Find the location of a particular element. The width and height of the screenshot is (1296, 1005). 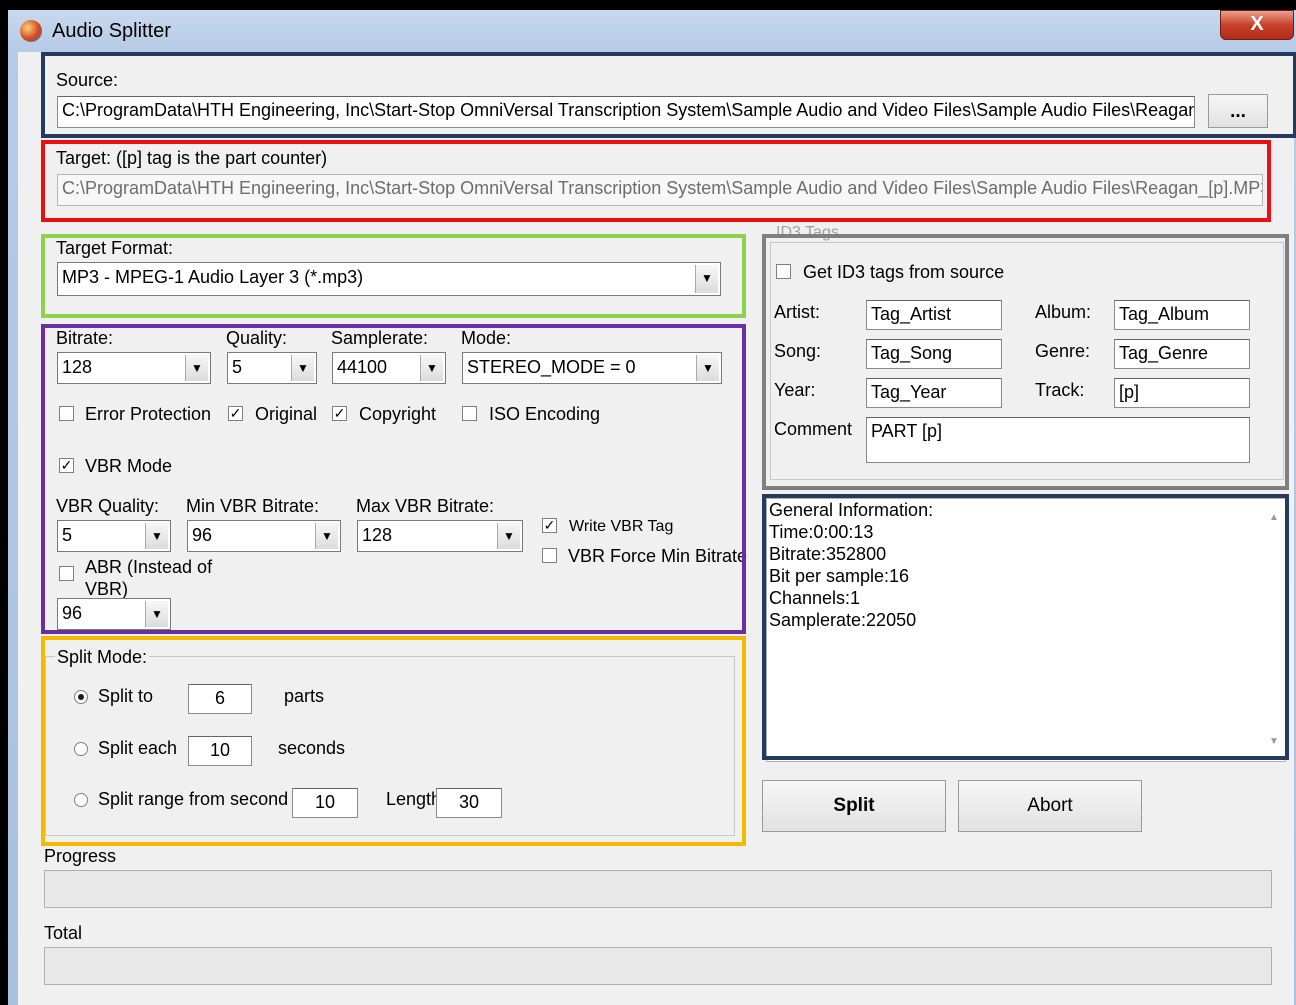

total-label: Total is located at coordinates (63, 933).